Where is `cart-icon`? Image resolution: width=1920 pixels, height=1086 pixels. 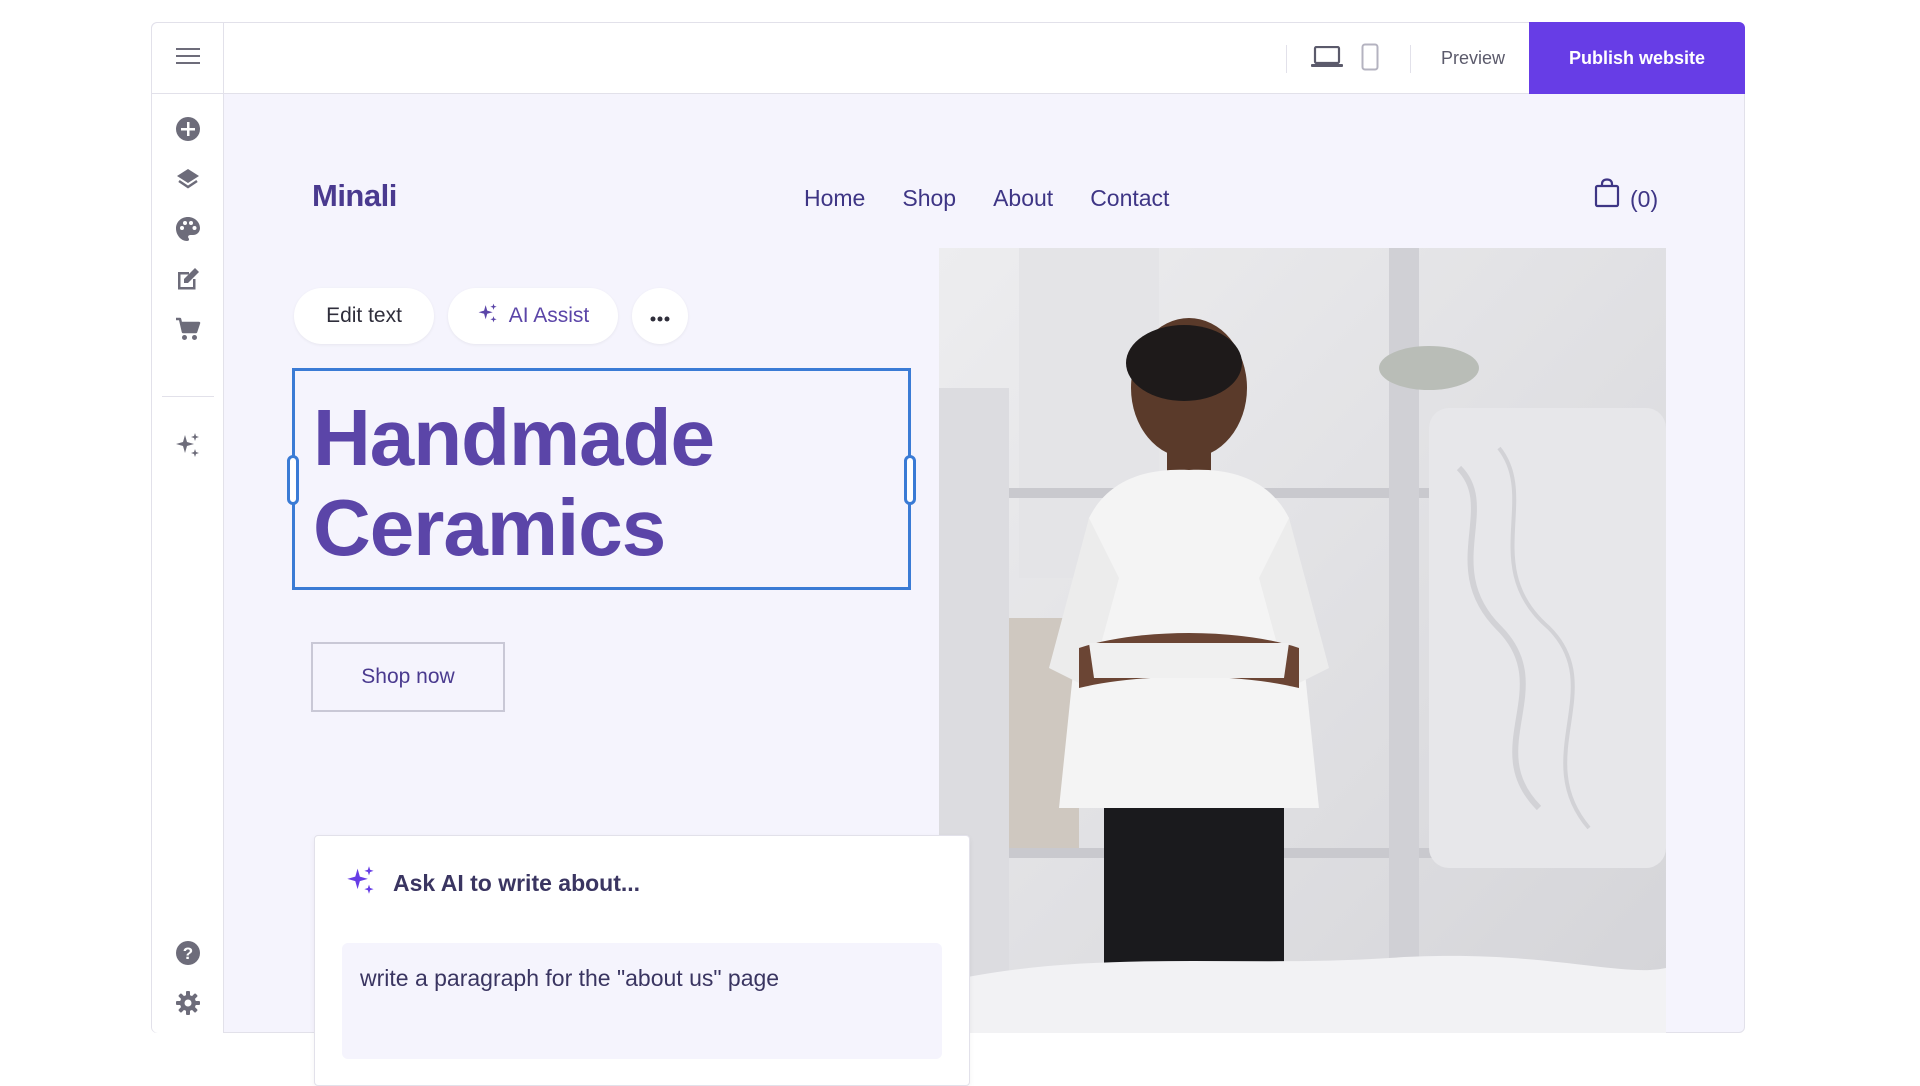 cart-icon is located at coordinates (188, 331).